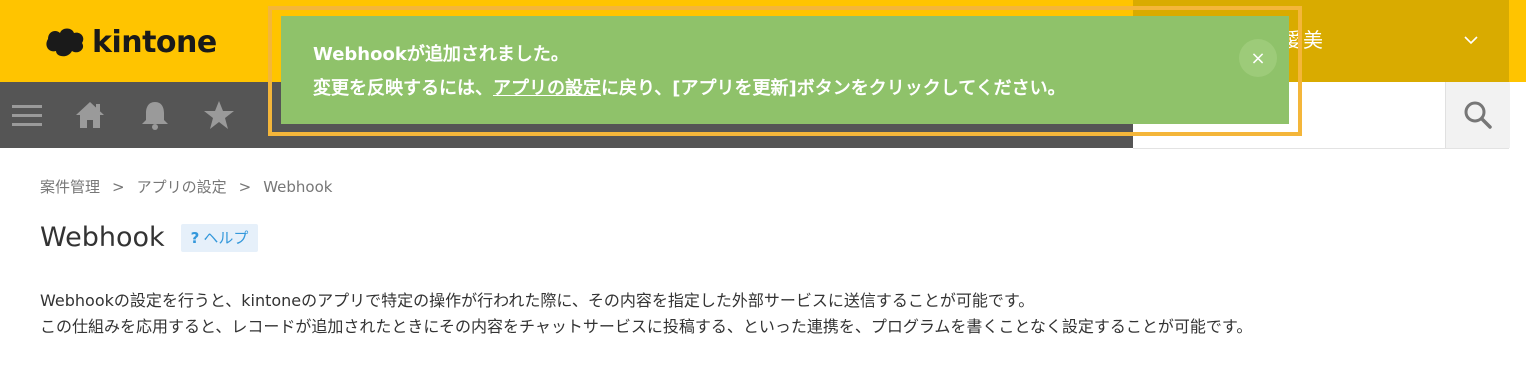 This screenshot has height=370, width=1526. I want to click on close-icon: ×, so click(1258, 58).